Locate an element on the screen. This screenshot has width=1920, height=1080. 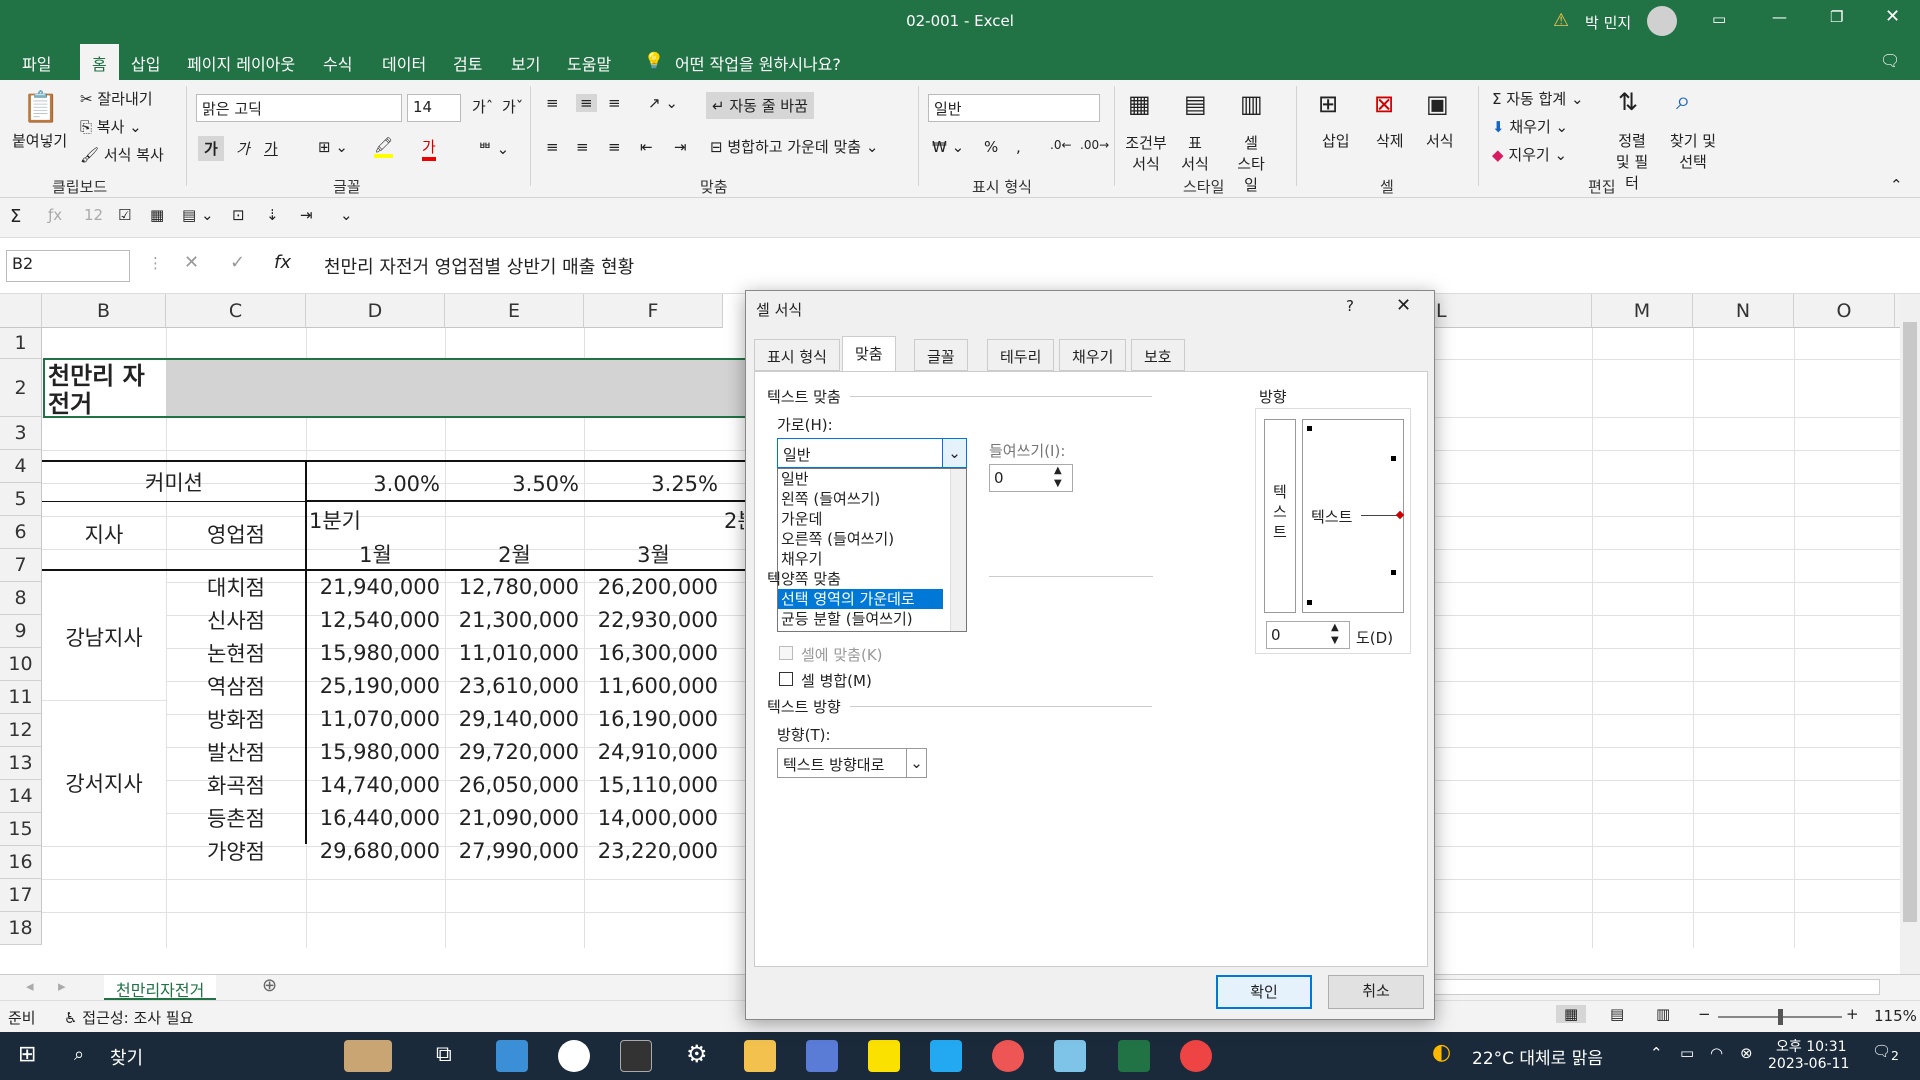
kakaotalk-icon is located at coordinates (884, 1056).